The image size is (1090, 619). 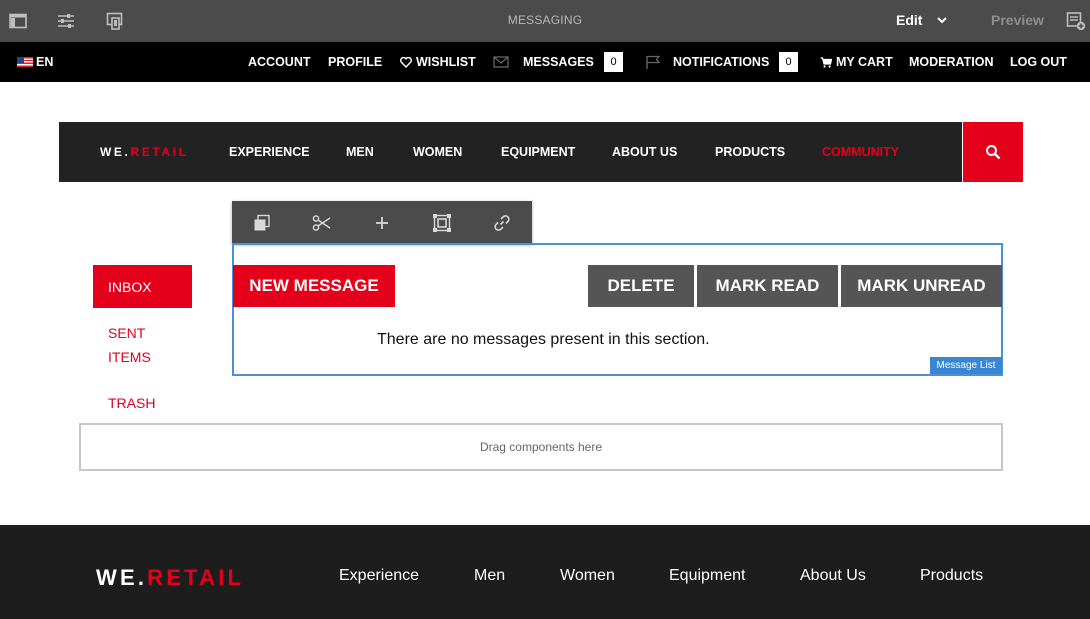 What do you see at coordinates (196, 577) in the screenshot?
I see `footer-logo-text-red: RETAIL` at bounding box center [196, 577].